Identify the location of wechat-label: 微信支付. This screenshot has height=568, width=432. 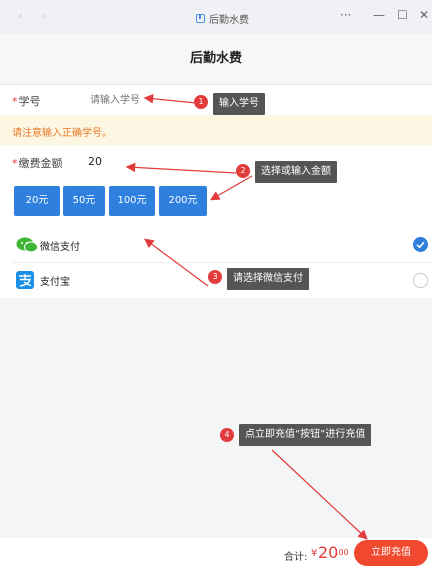
(60, 247).